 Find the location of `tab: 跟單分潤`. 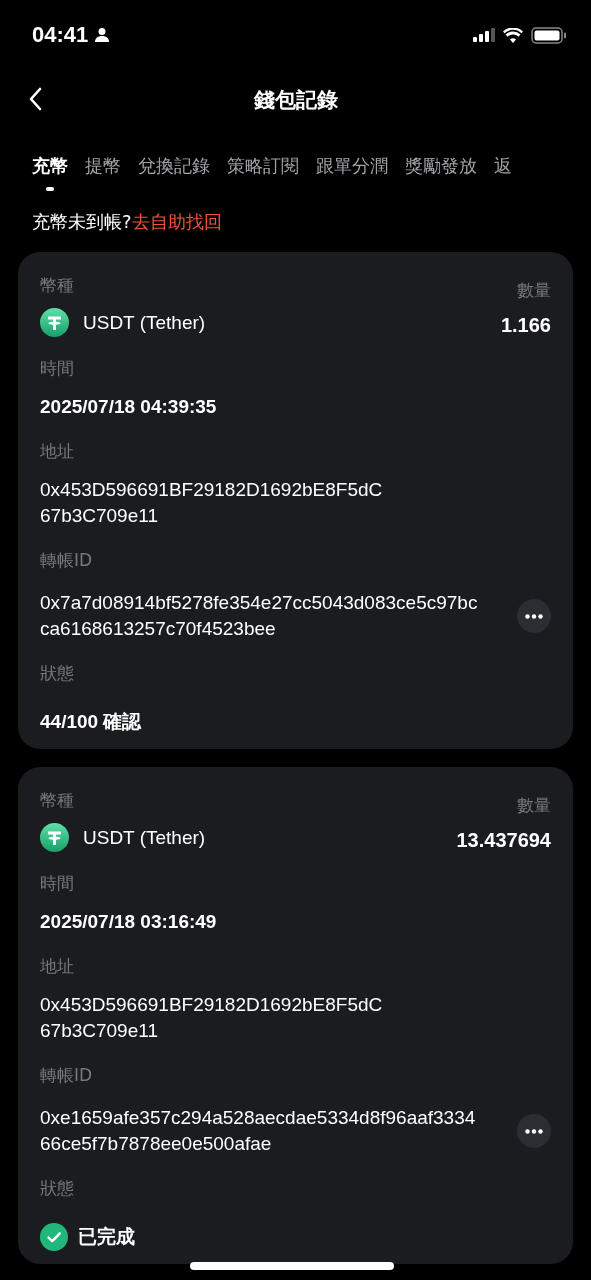

tab: 跟單分潤 is located at coordinates (352, 172).